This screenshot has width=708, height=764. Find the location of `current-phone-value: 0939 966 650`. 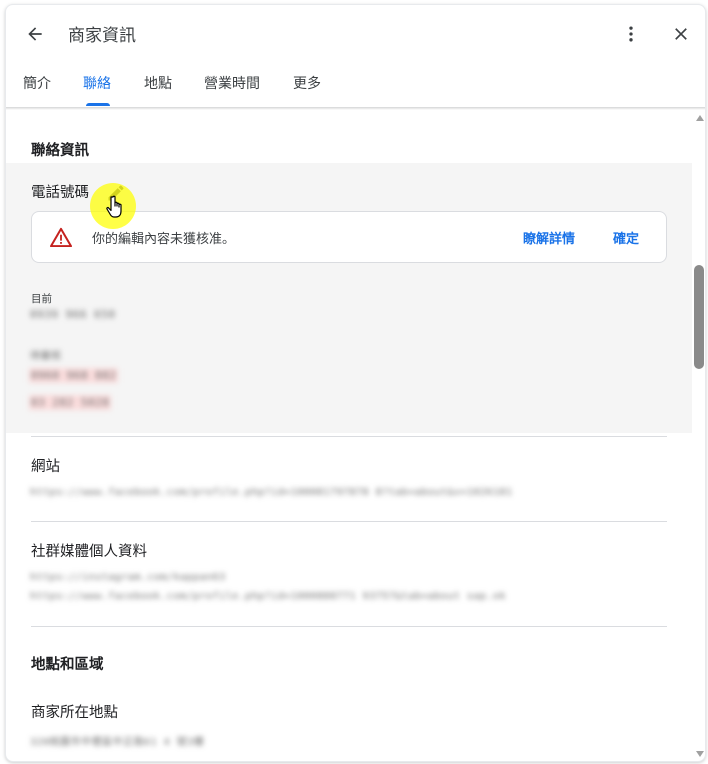

current-phone-value: 0939 966 650 is located at coordinates (73, 314).